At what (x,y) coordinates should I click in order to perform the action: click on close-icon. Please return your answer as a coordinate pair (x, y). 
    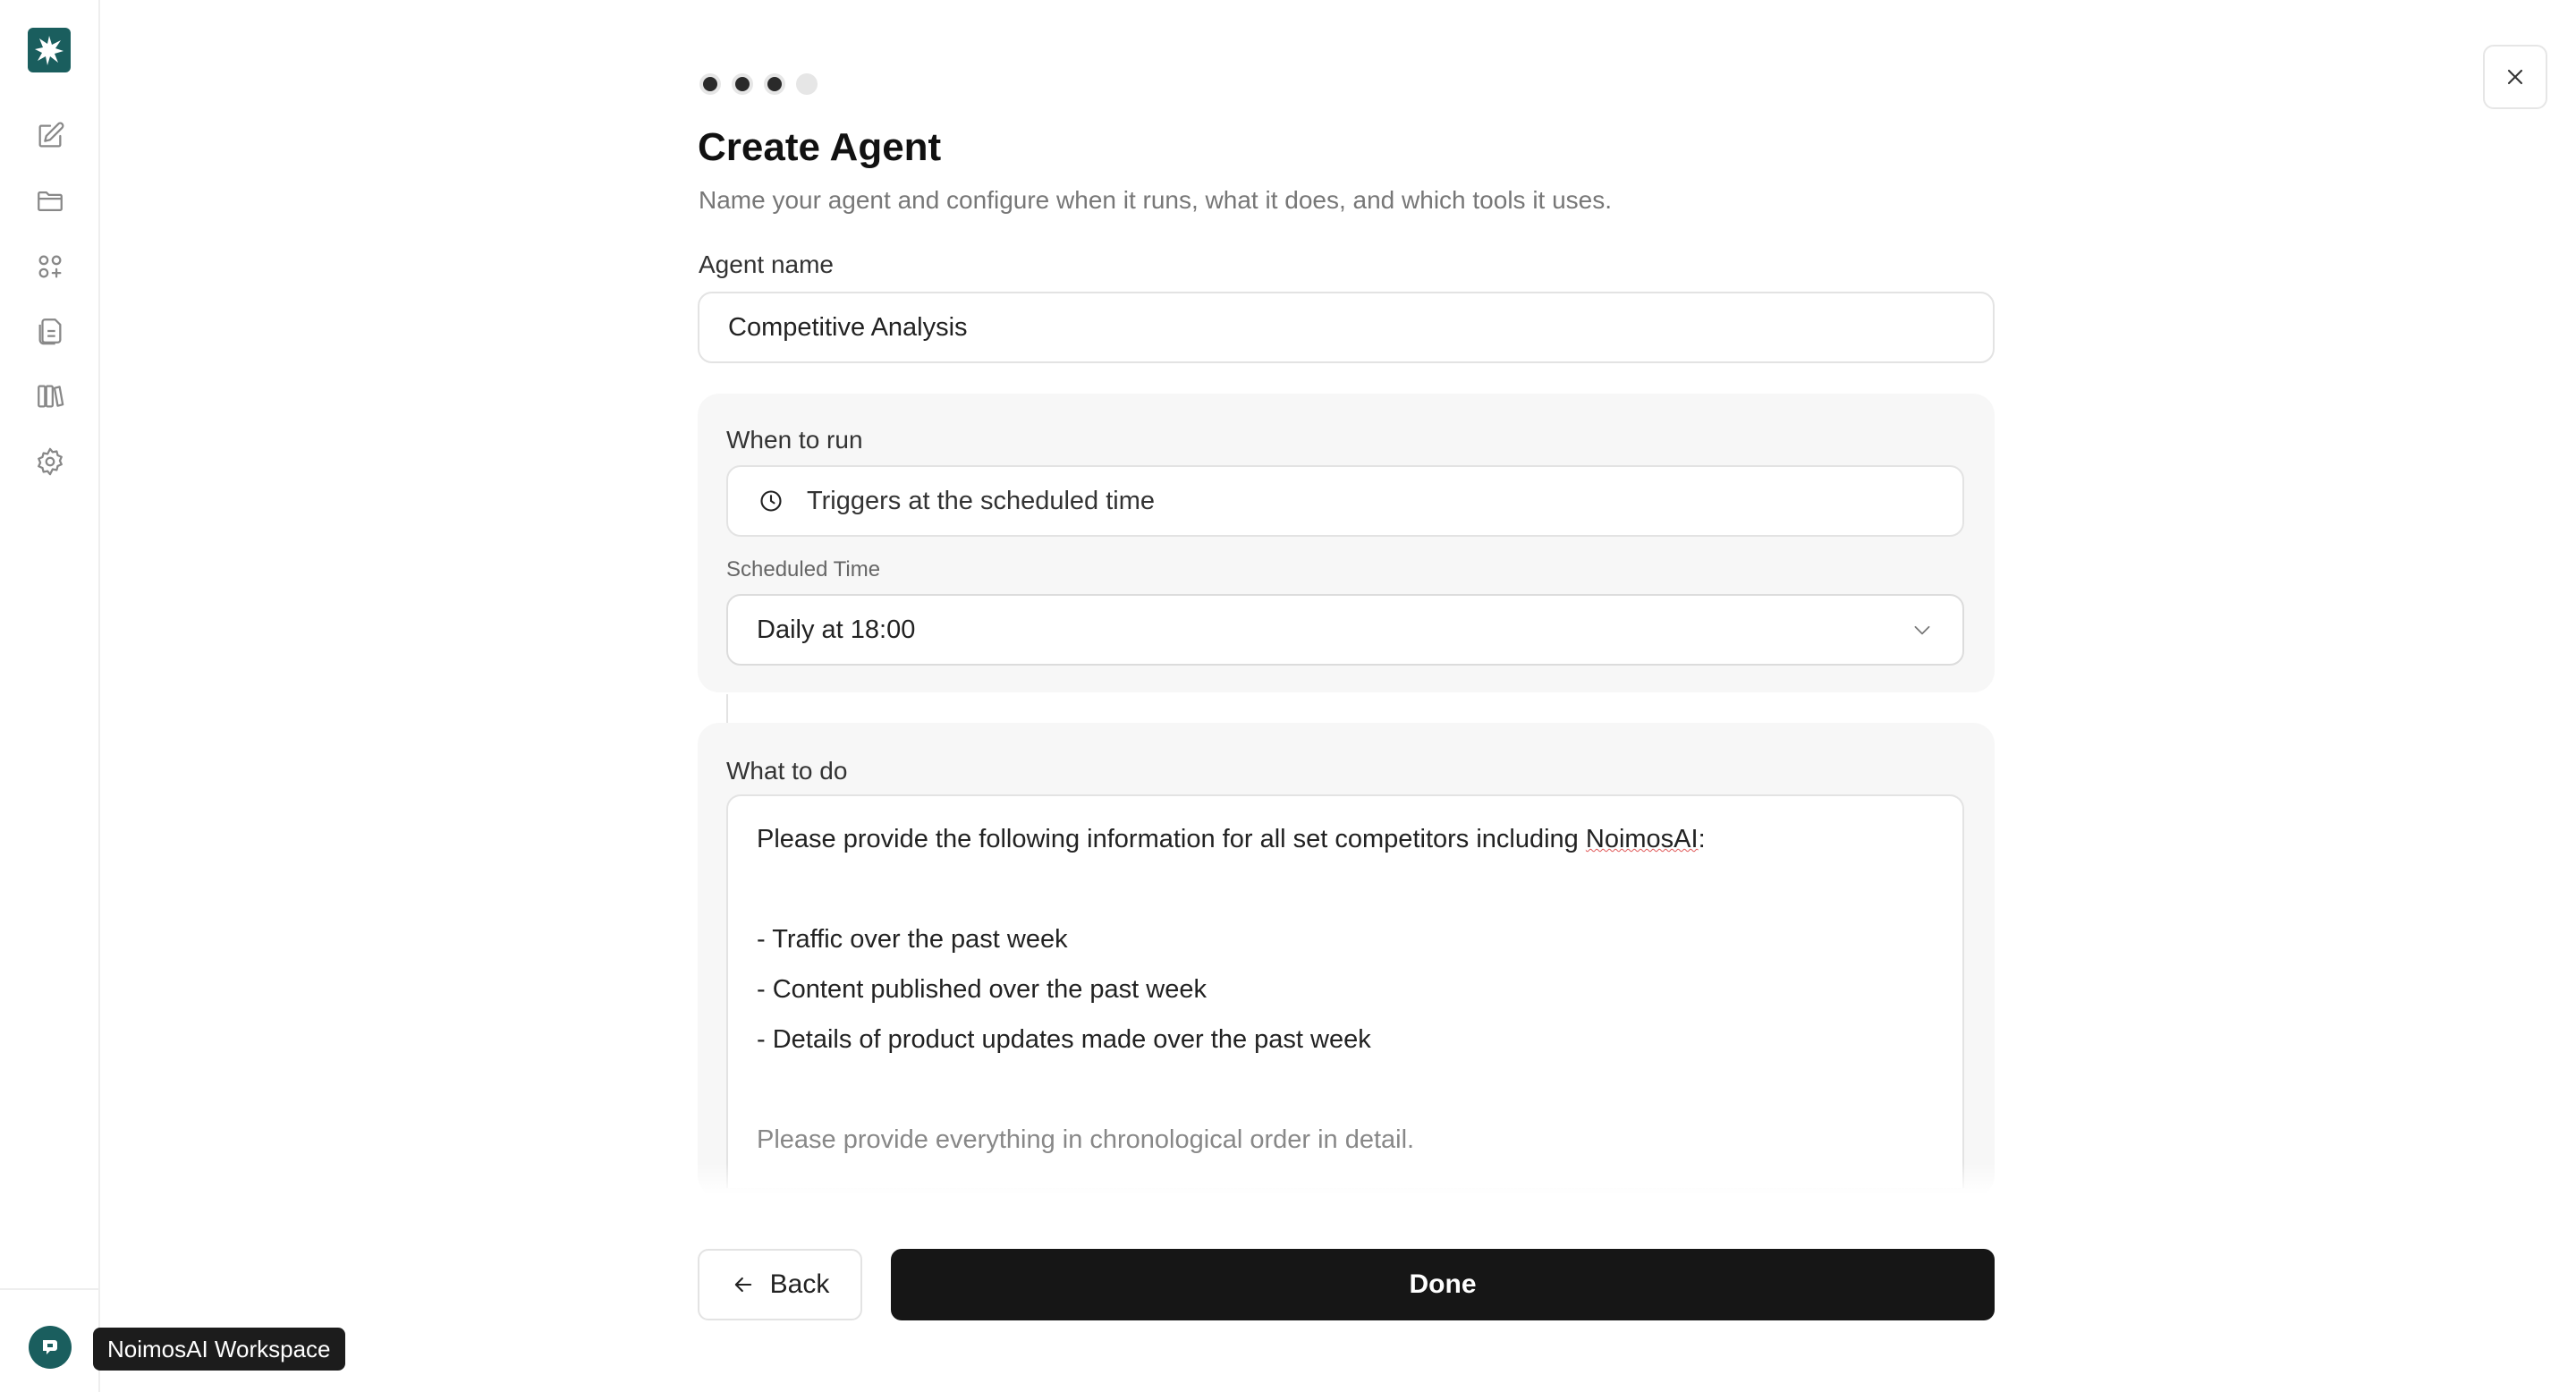
    Looking at the image, I should click on (2515, 77).